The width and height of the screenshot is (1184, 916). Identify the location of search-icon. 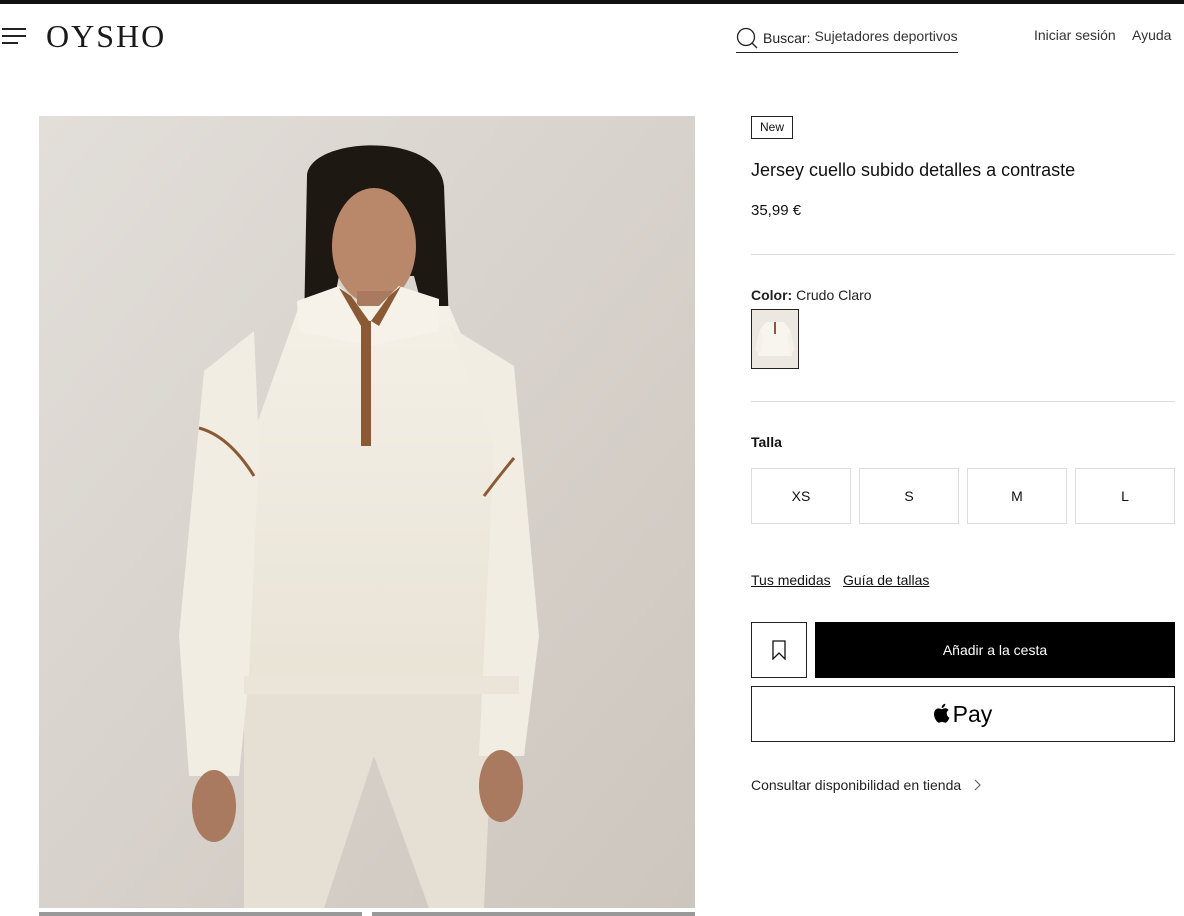
(747, 38).